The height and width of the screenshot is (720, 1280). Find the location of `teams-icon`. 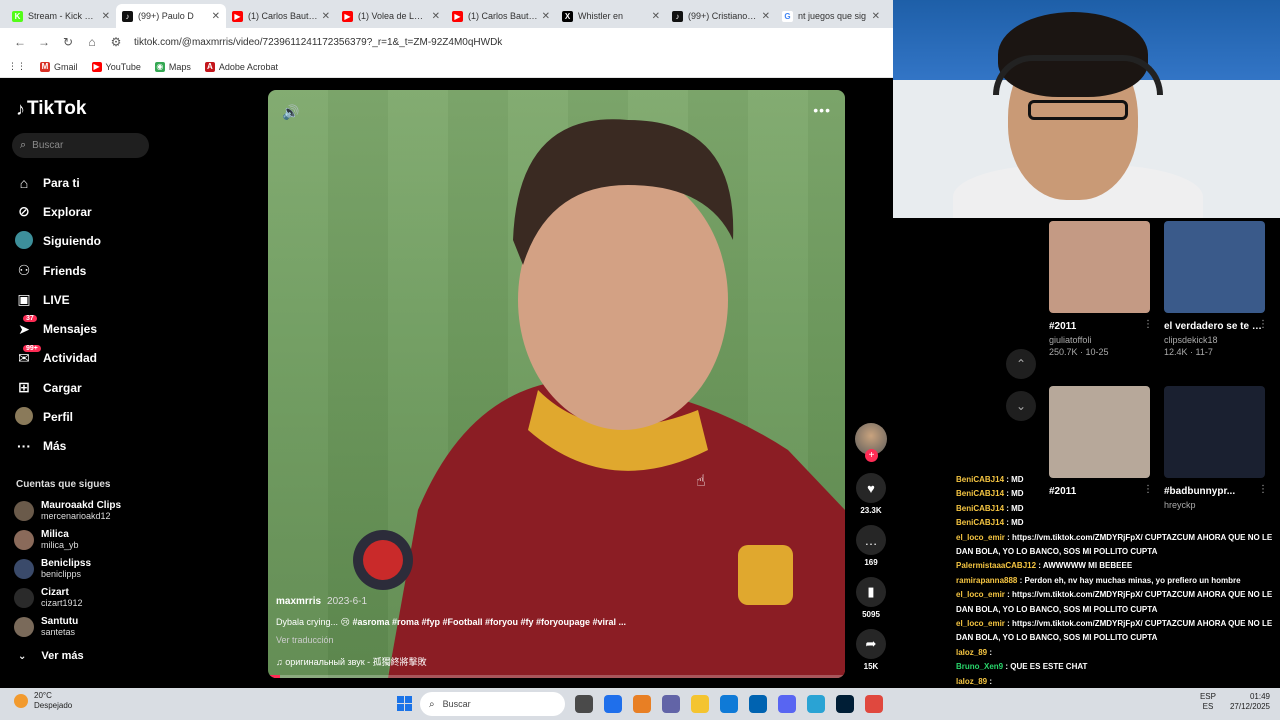

teams-icon is located at coordinates (671, 704).